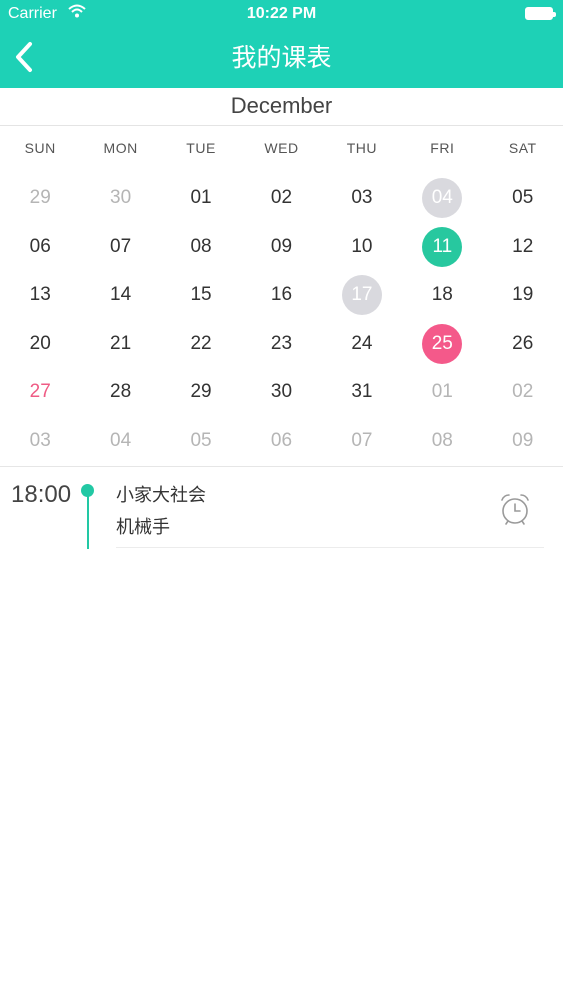  What do you see at coordinates (523, 247) in the screenshot?
I see `calendar-day: 12` at bounding box center [523, 247].